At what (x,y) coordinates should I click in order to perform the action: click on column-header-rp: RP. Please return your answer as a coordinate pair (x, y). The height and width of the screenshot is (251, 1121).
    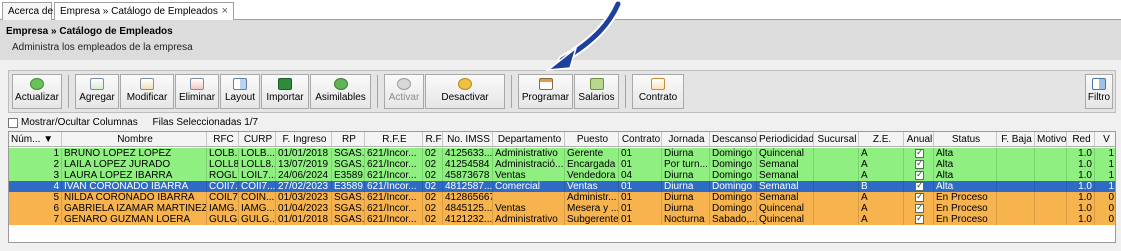
    Looking at the image, I should click on (348, 139).